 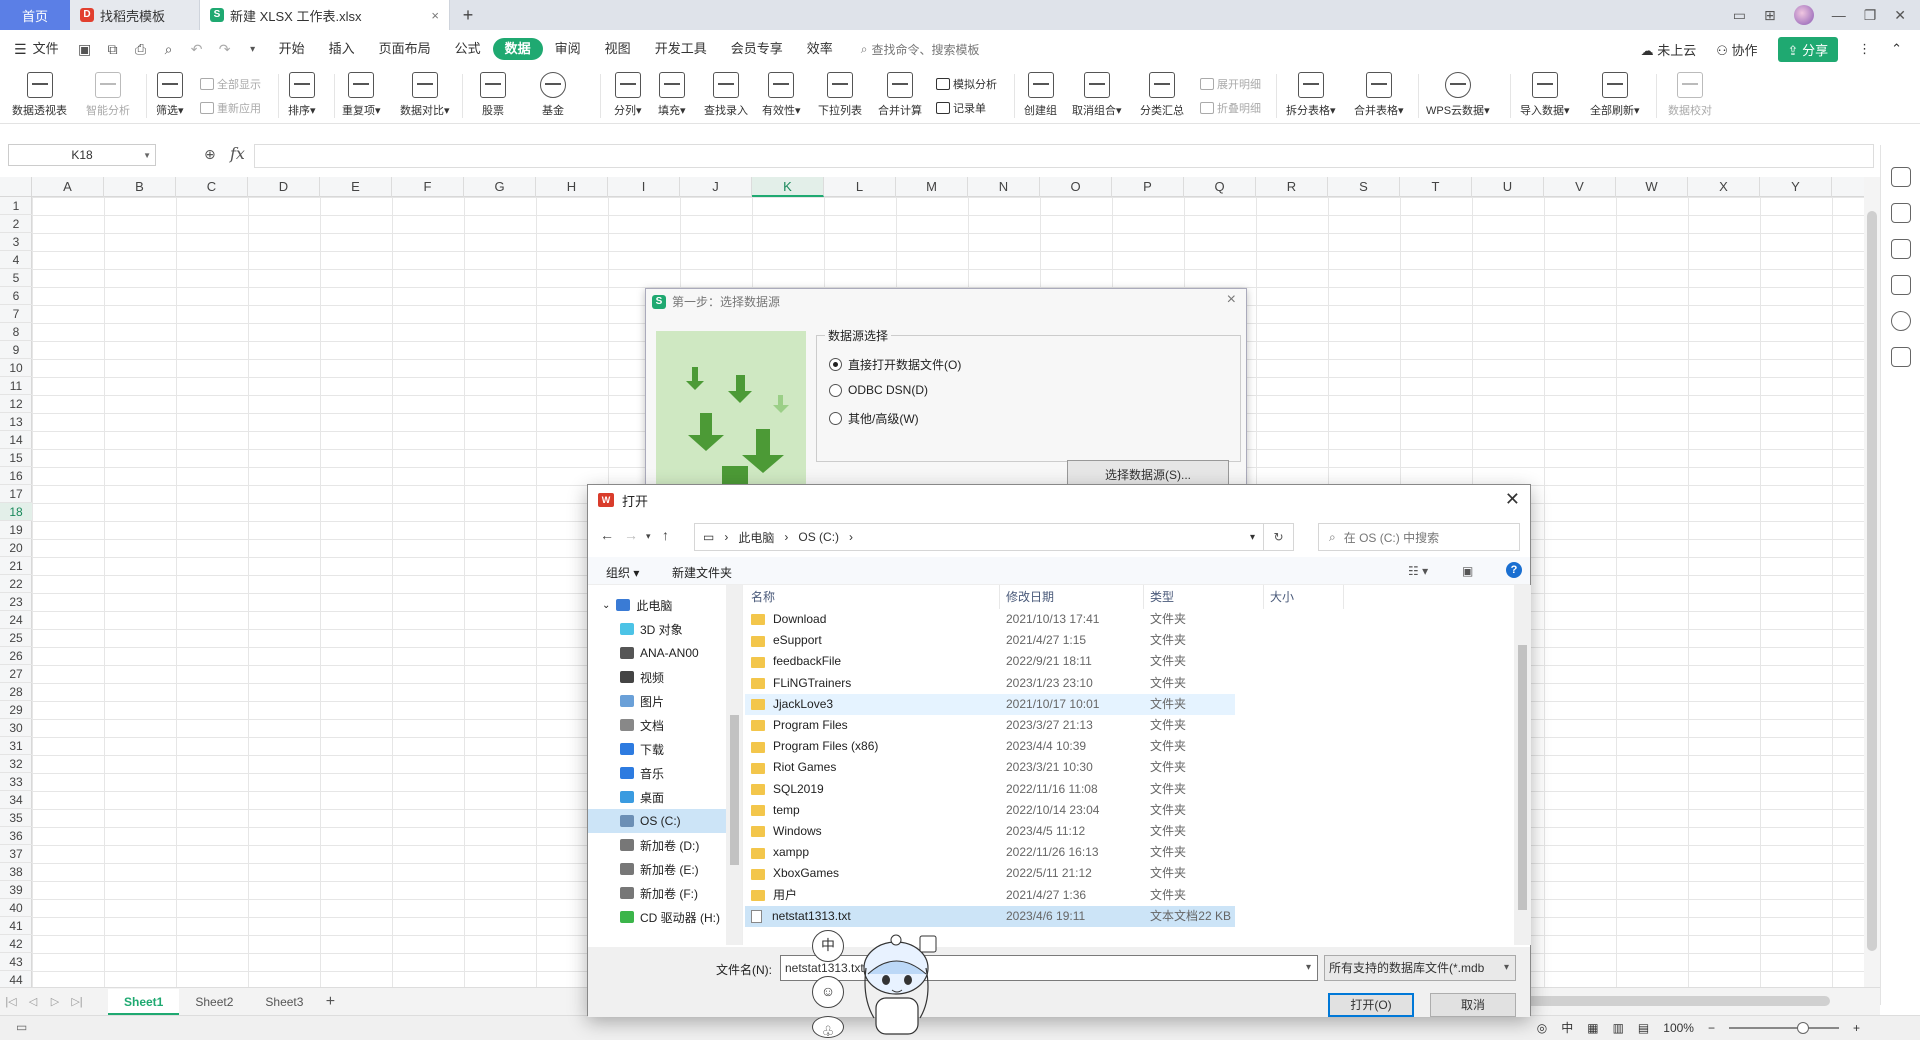 What do you see at coordinates (1230, 84) in the screenshot?
I see `expand-detail-button: 展开明细` at bounding box center [1230, 84].